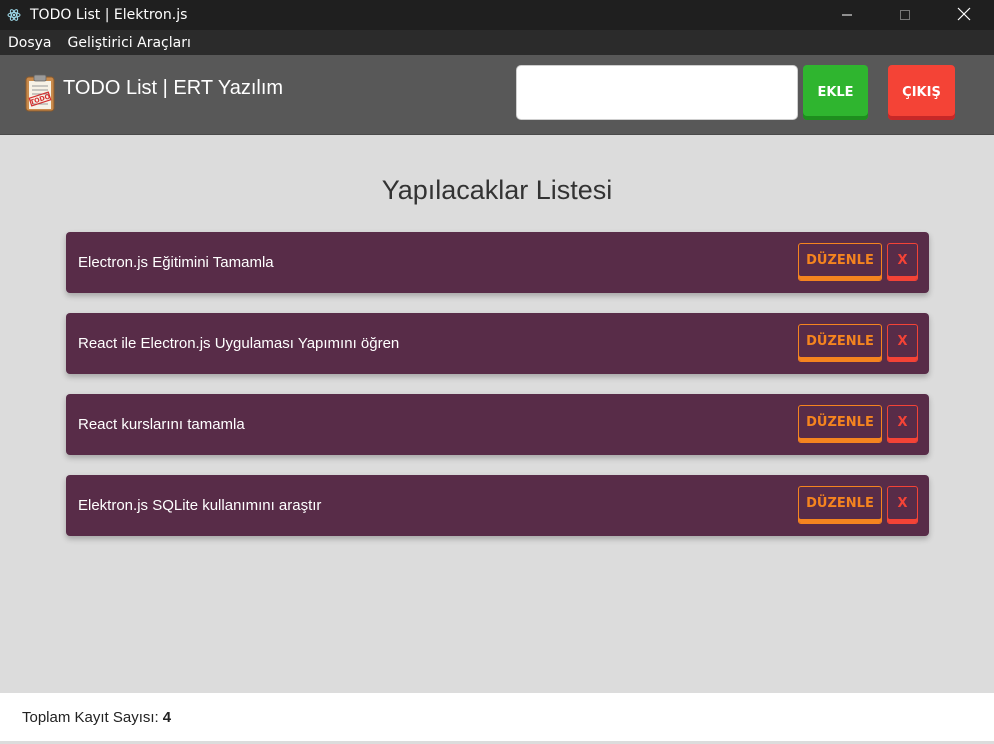 The height and width of the screenshot is (744, 994). What do you see at coordinates (167, 717) in the screenshot?
I see `total-records-count: 4` at bounding box center [167, 717].